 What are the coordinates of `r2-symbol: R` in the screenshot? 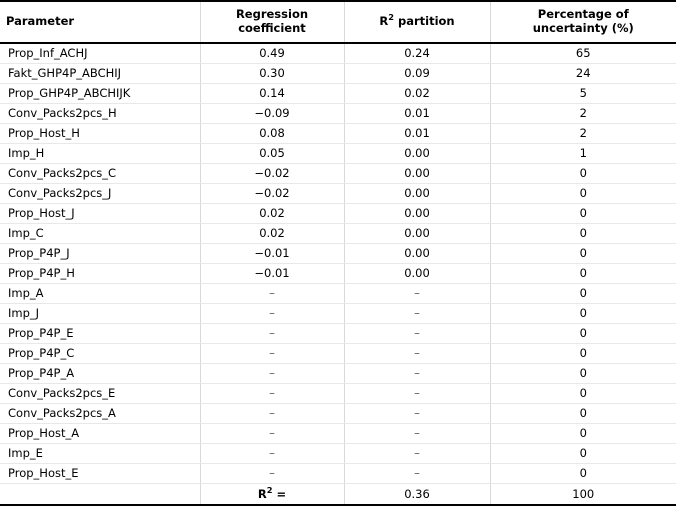 It's located at (384, 21).